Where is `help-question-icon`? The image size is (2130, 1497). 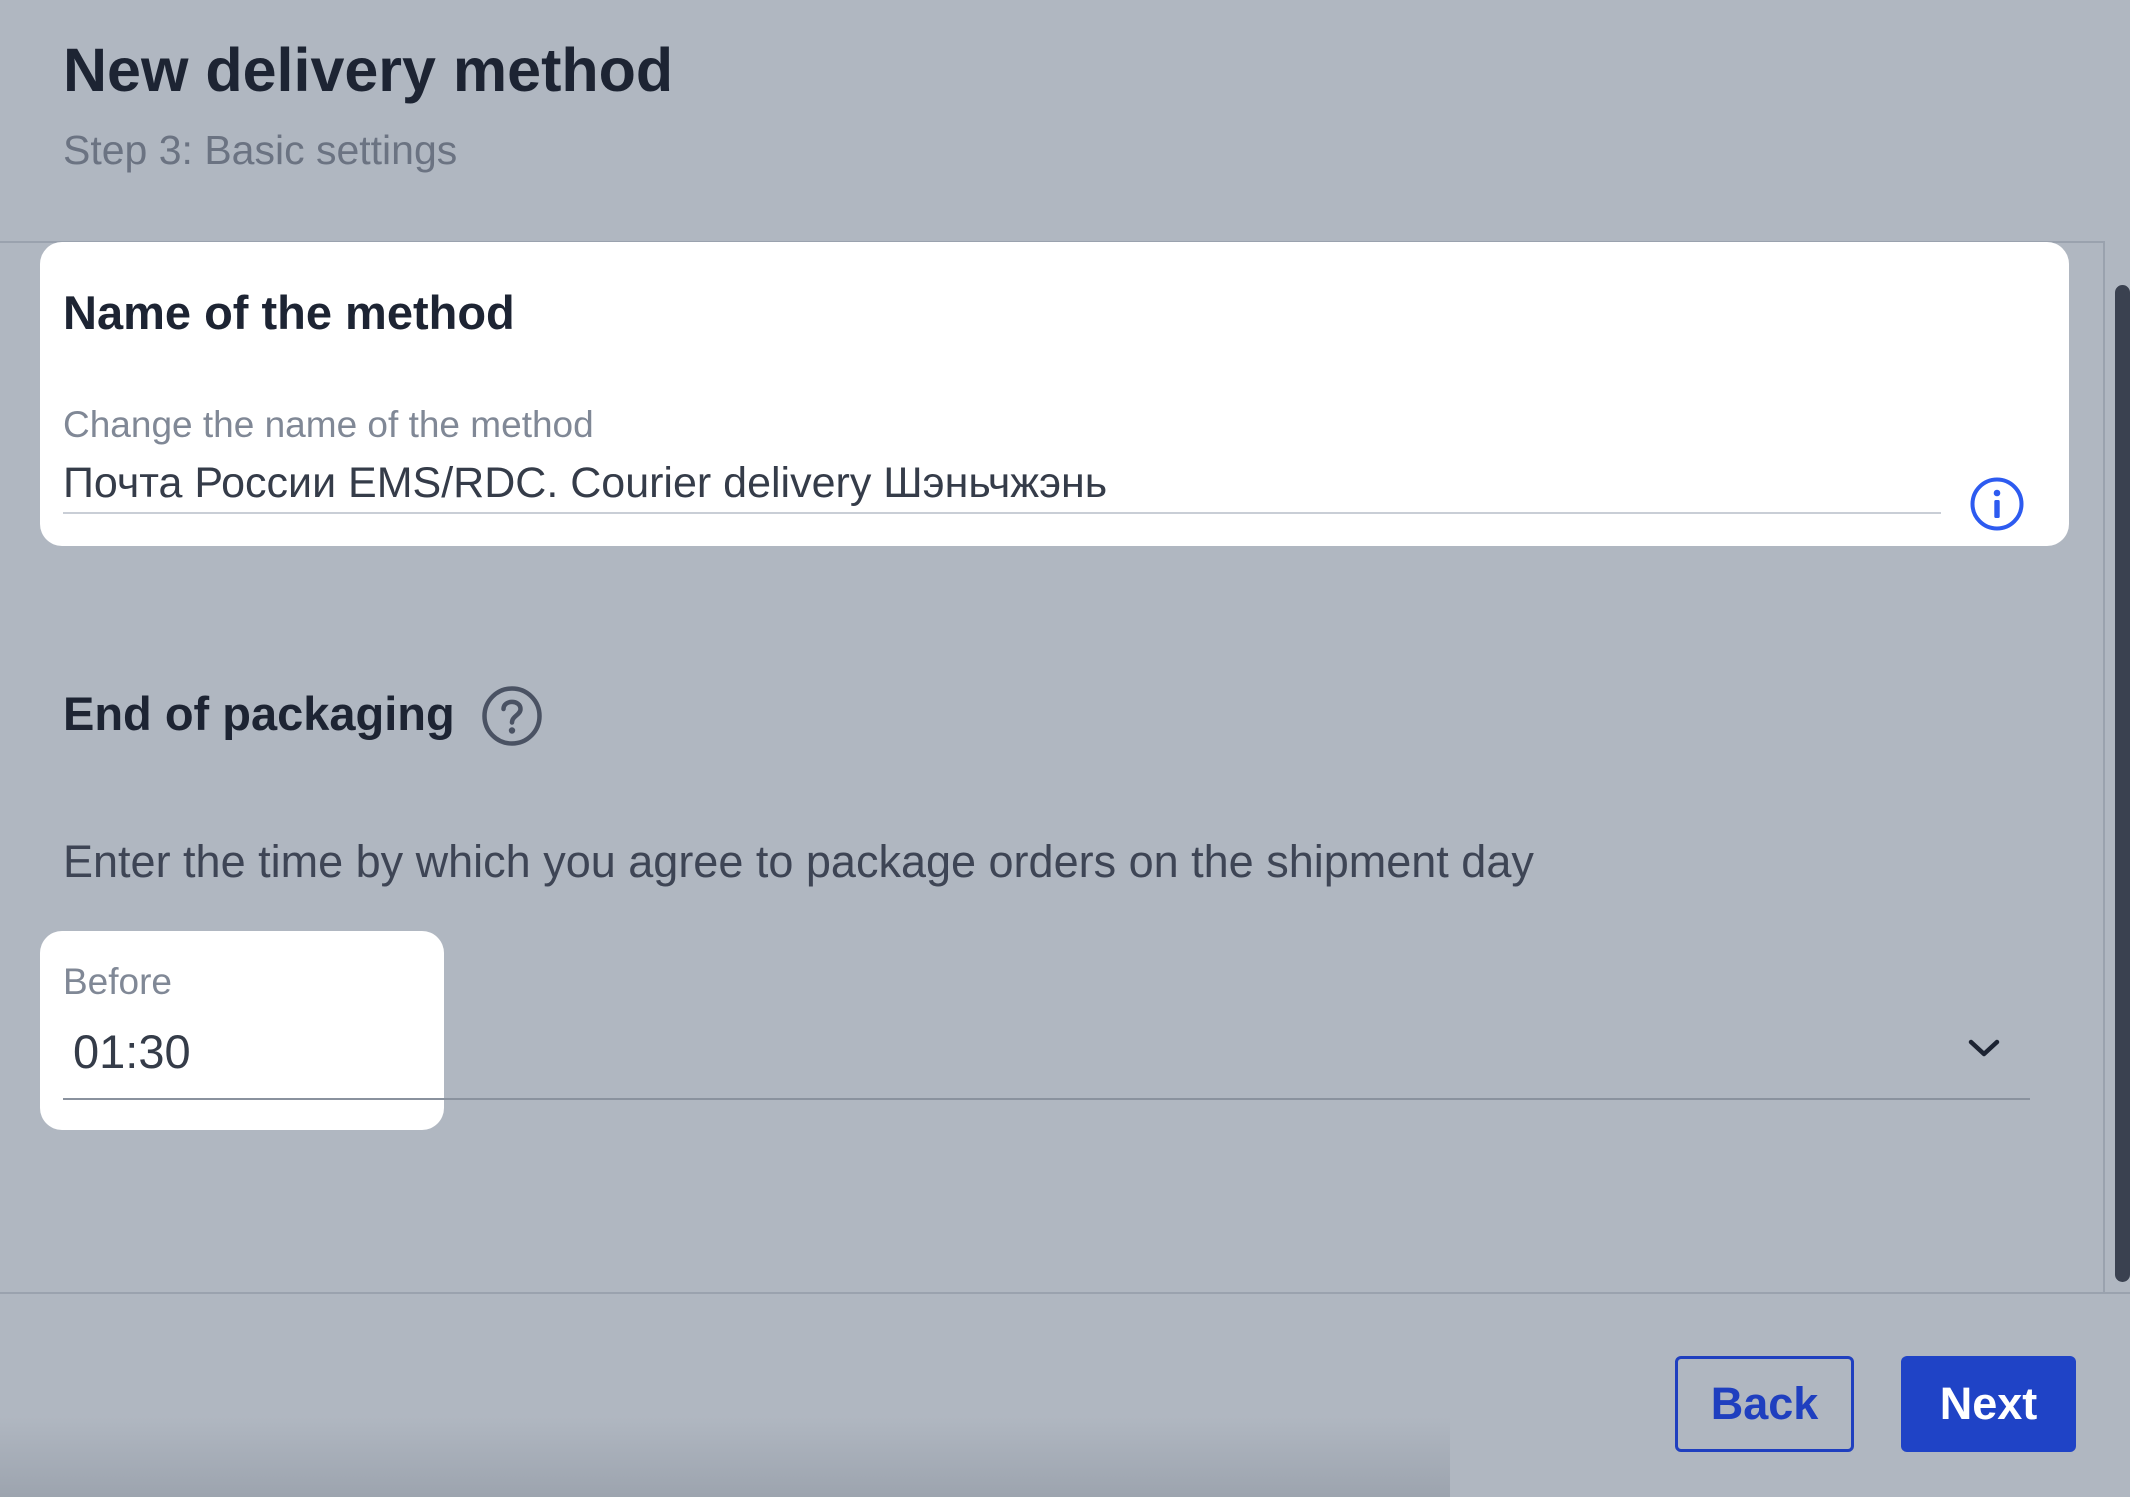
help-question-icon is located at coordinates (512, 716).